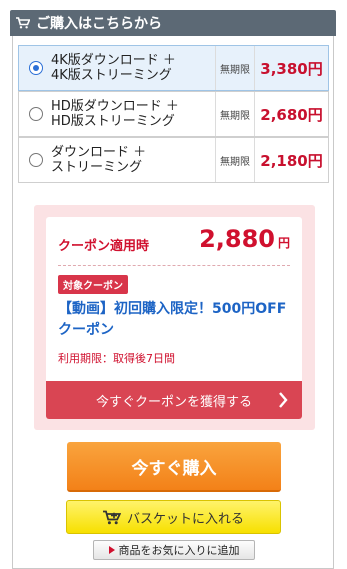  I want to click on add-to-basket-button: バスケットに入れる, so click(173, 517).